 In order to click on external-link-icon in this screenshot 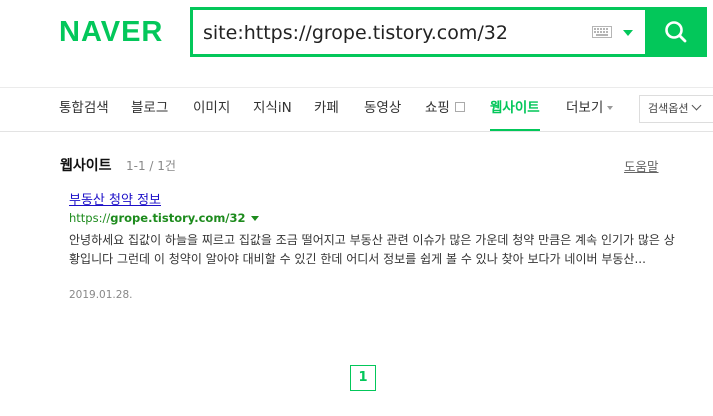, I will do `click(459, 107)`.